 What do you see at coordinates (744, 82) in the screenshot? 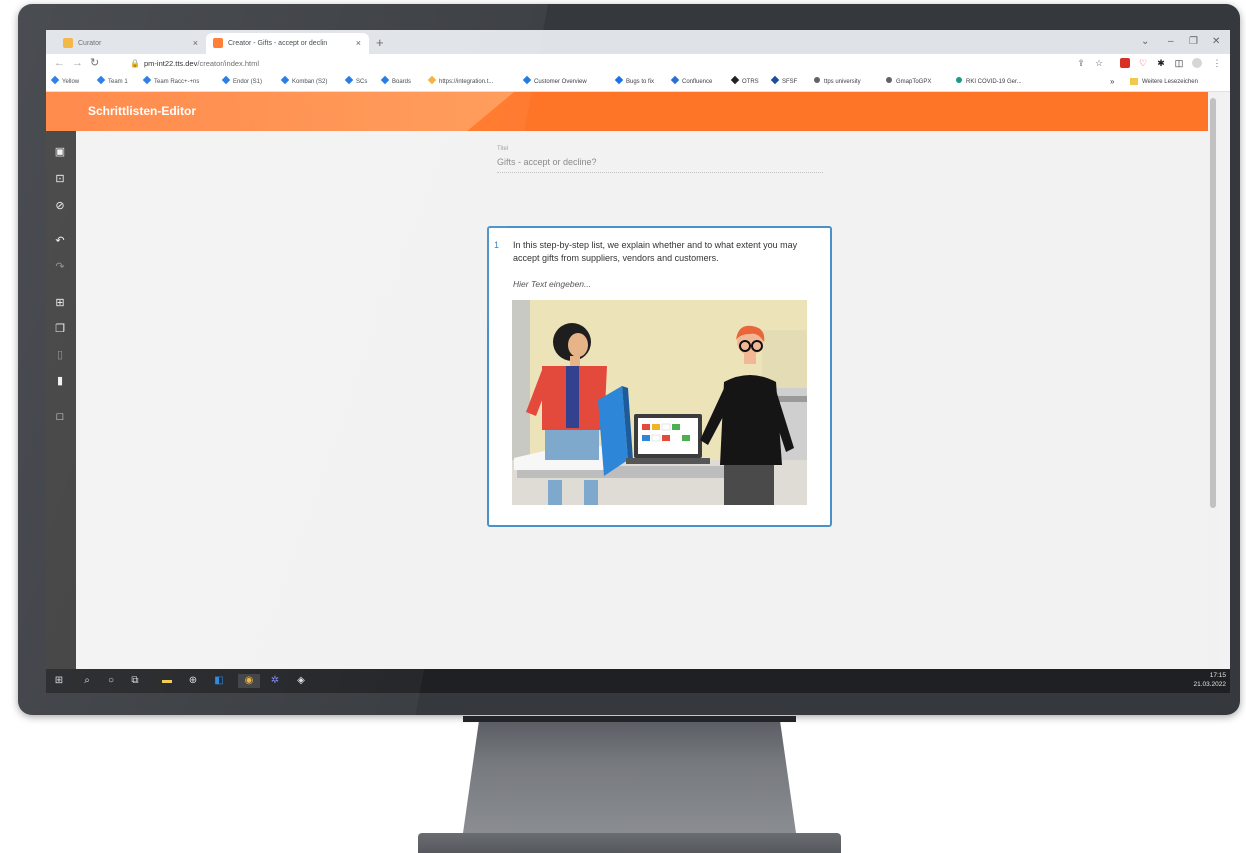
I see `bookmark-item: OTRS` at bounding box center [744, 82].